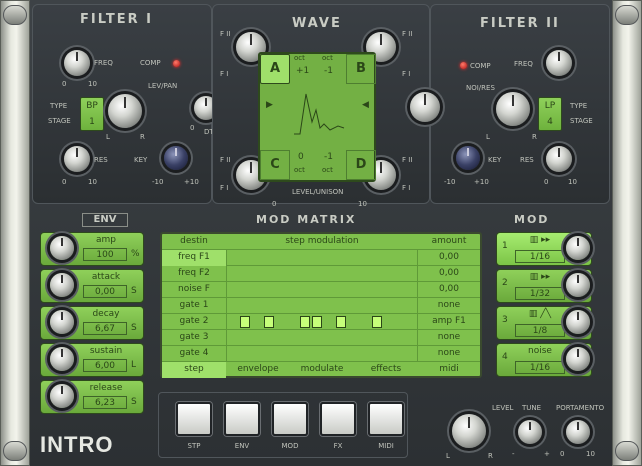 The width and height of the screenshot is (642, 466). Describe the element at coordinates (176, 63) in the screenshot. I see `filter1-comp-led` at that location.